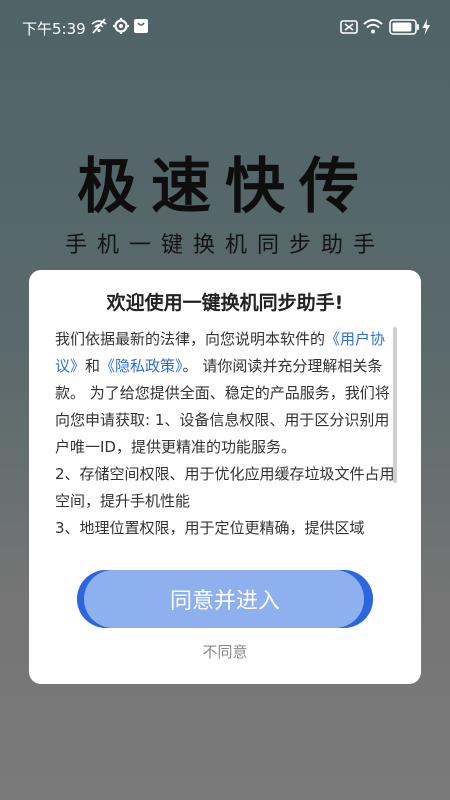  What do you see at coordinates (426, 27) in the screenshot?
I see `charging-bolt-icon` at bounding box center [426, 27].